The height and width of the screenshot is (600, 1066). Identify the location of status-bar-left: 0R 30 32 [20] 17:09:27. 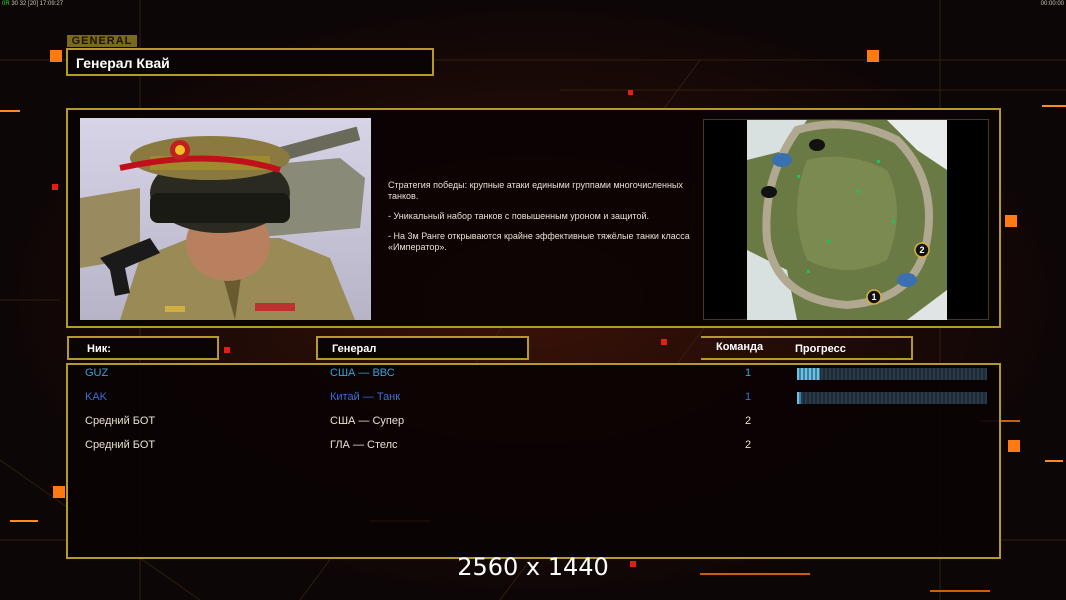
(32, 4).